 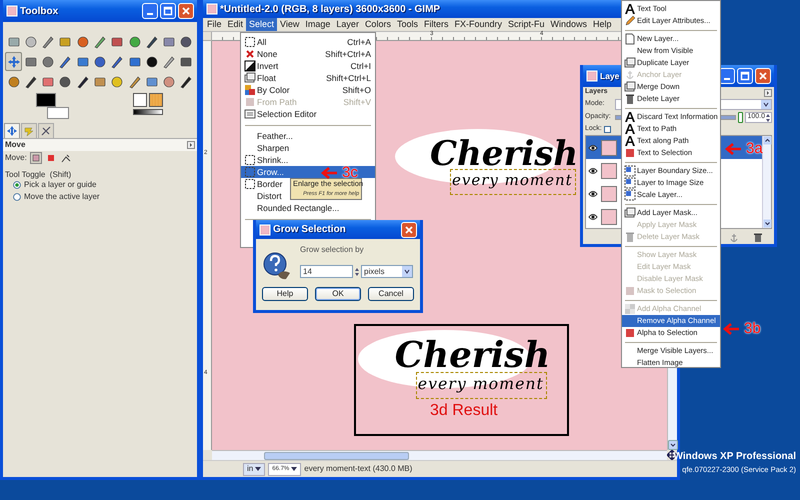 I want to click on field-label: Grow selection by, so click(x=332, y=250).